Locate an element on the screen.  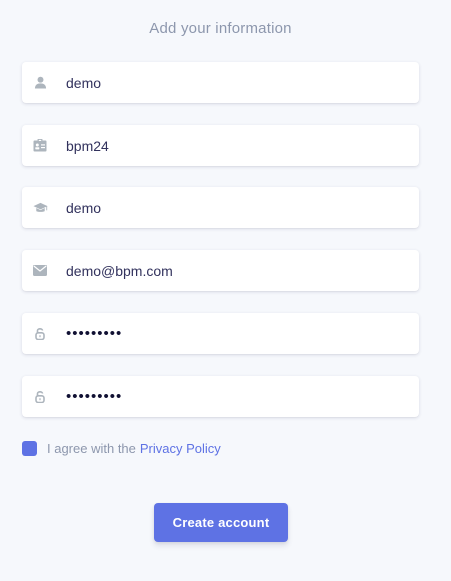
username-field is located at coordinates (220, 145).